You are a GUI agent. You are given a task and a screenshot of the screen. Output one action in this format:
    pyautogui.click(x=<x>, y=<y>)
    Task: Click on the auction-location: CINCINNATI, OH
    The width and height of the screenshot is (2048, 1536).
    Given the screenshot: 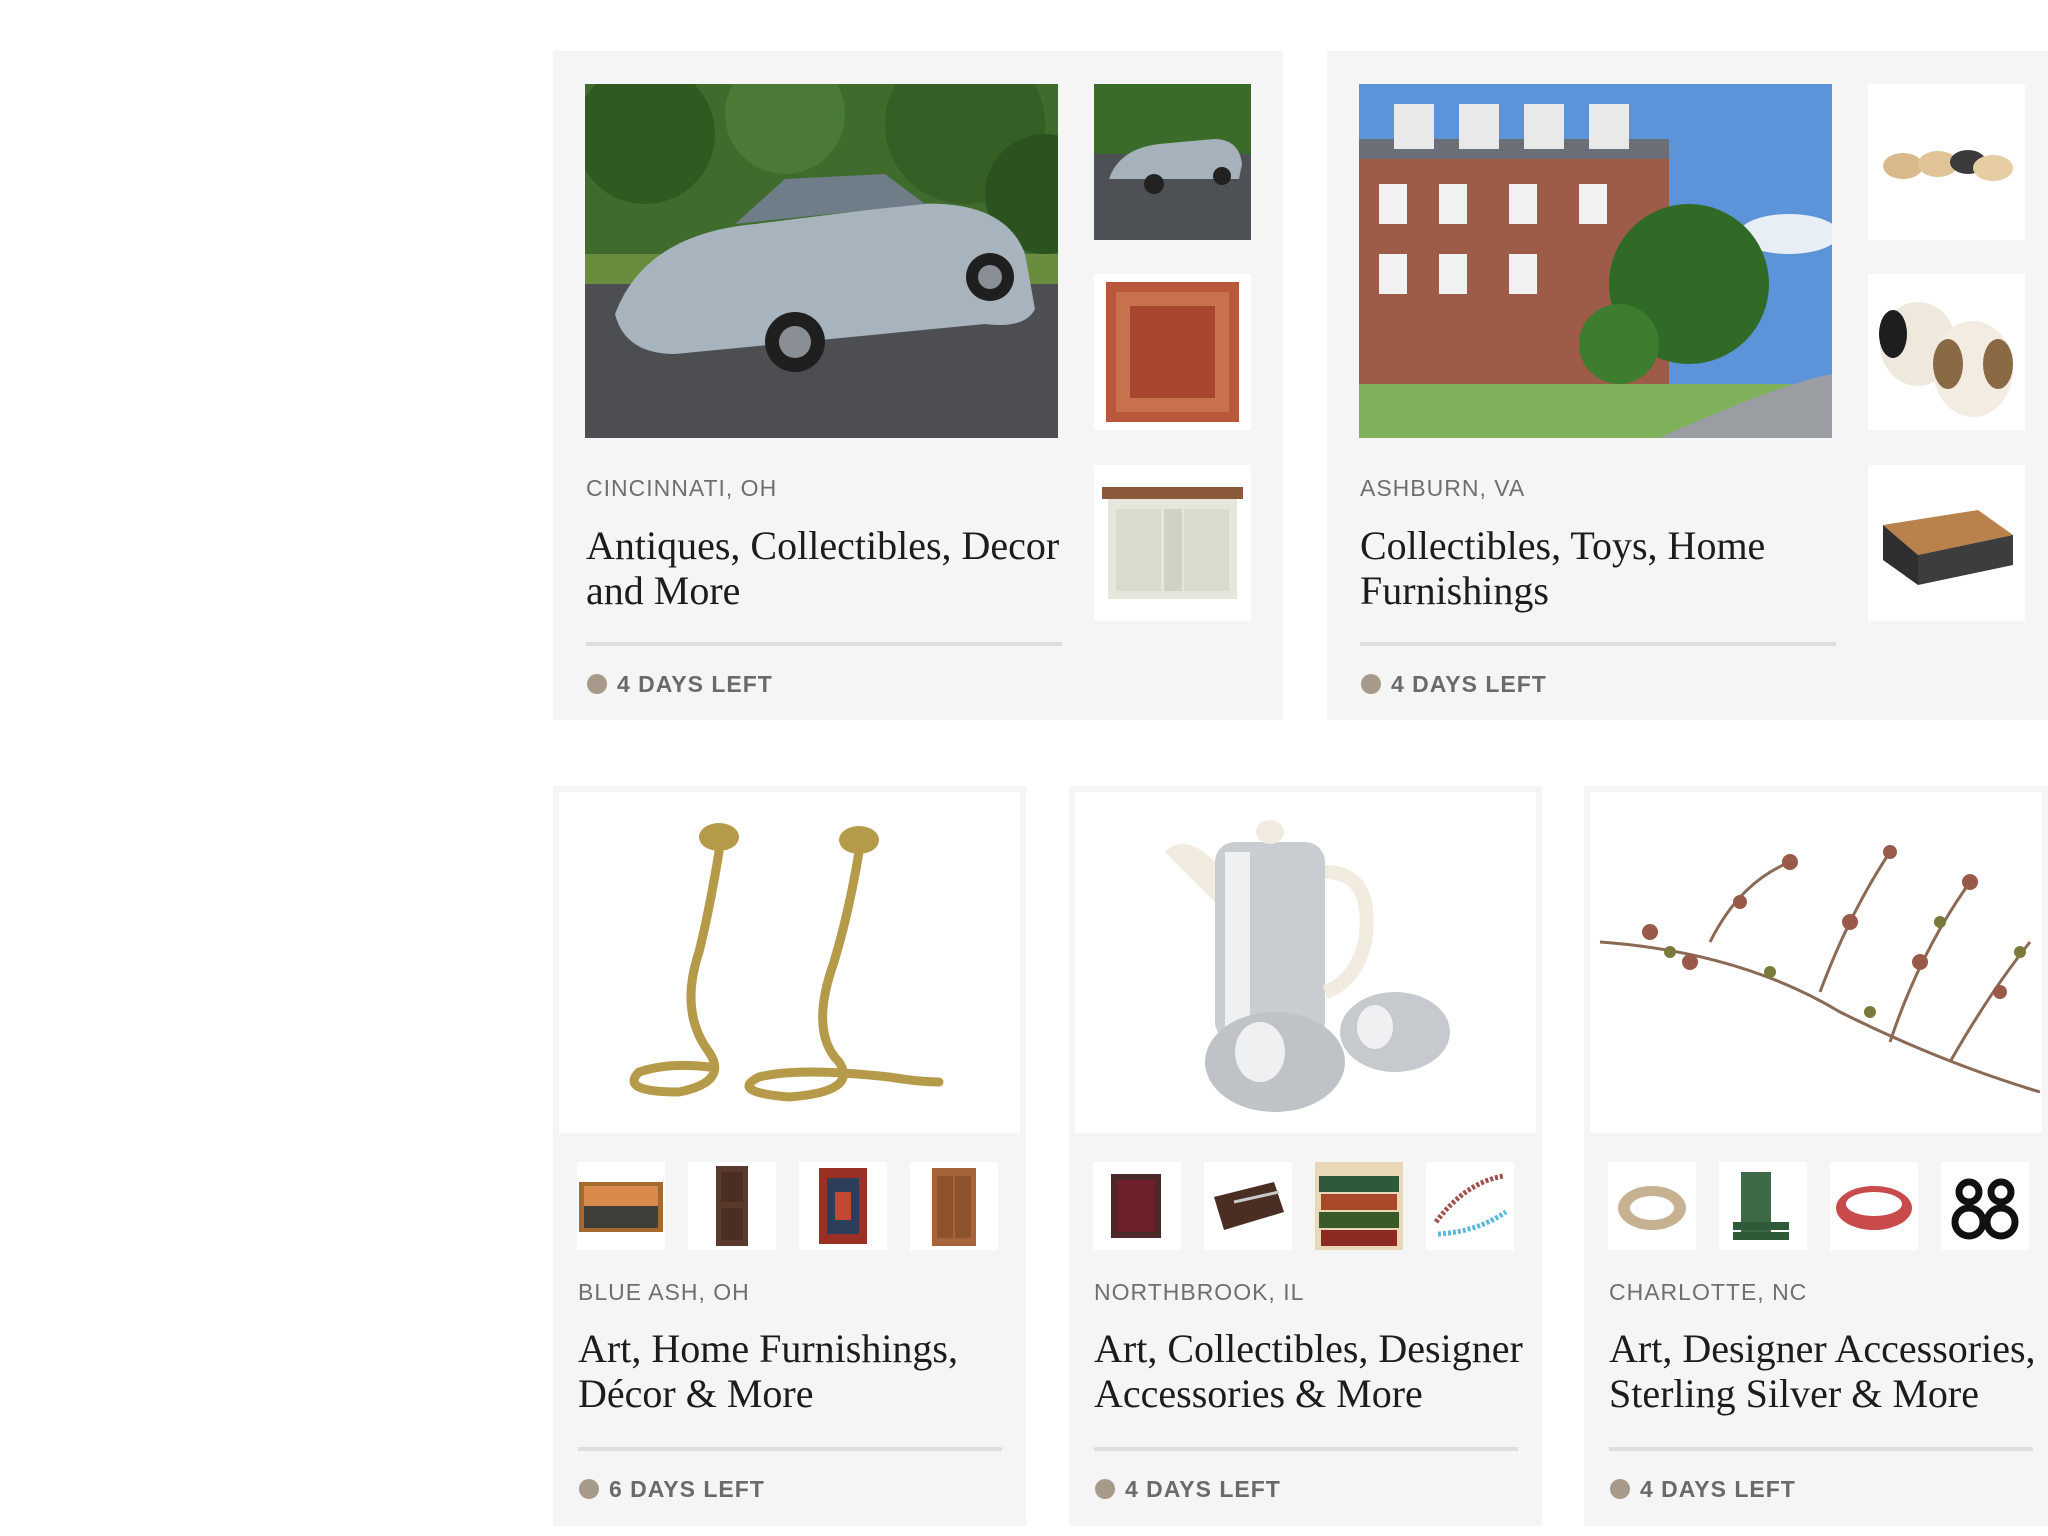 What is the action you would take?
    pyautogui.click(x=682, y=488)
    